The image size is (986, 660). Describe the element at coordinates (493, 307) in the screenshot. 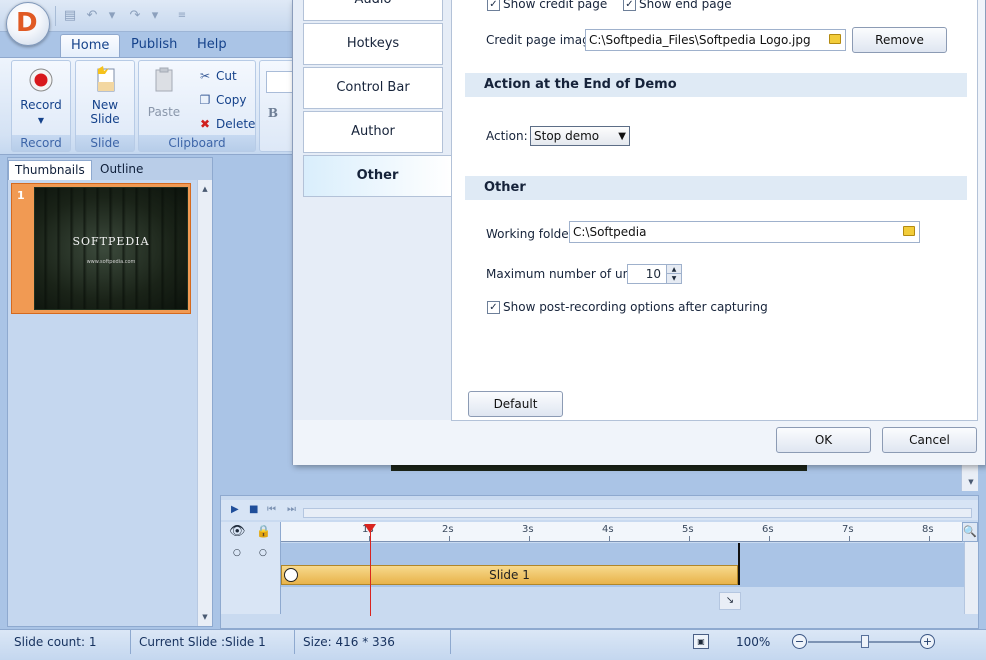

I see `show-post-recording-checkbox: ✓` at that location.